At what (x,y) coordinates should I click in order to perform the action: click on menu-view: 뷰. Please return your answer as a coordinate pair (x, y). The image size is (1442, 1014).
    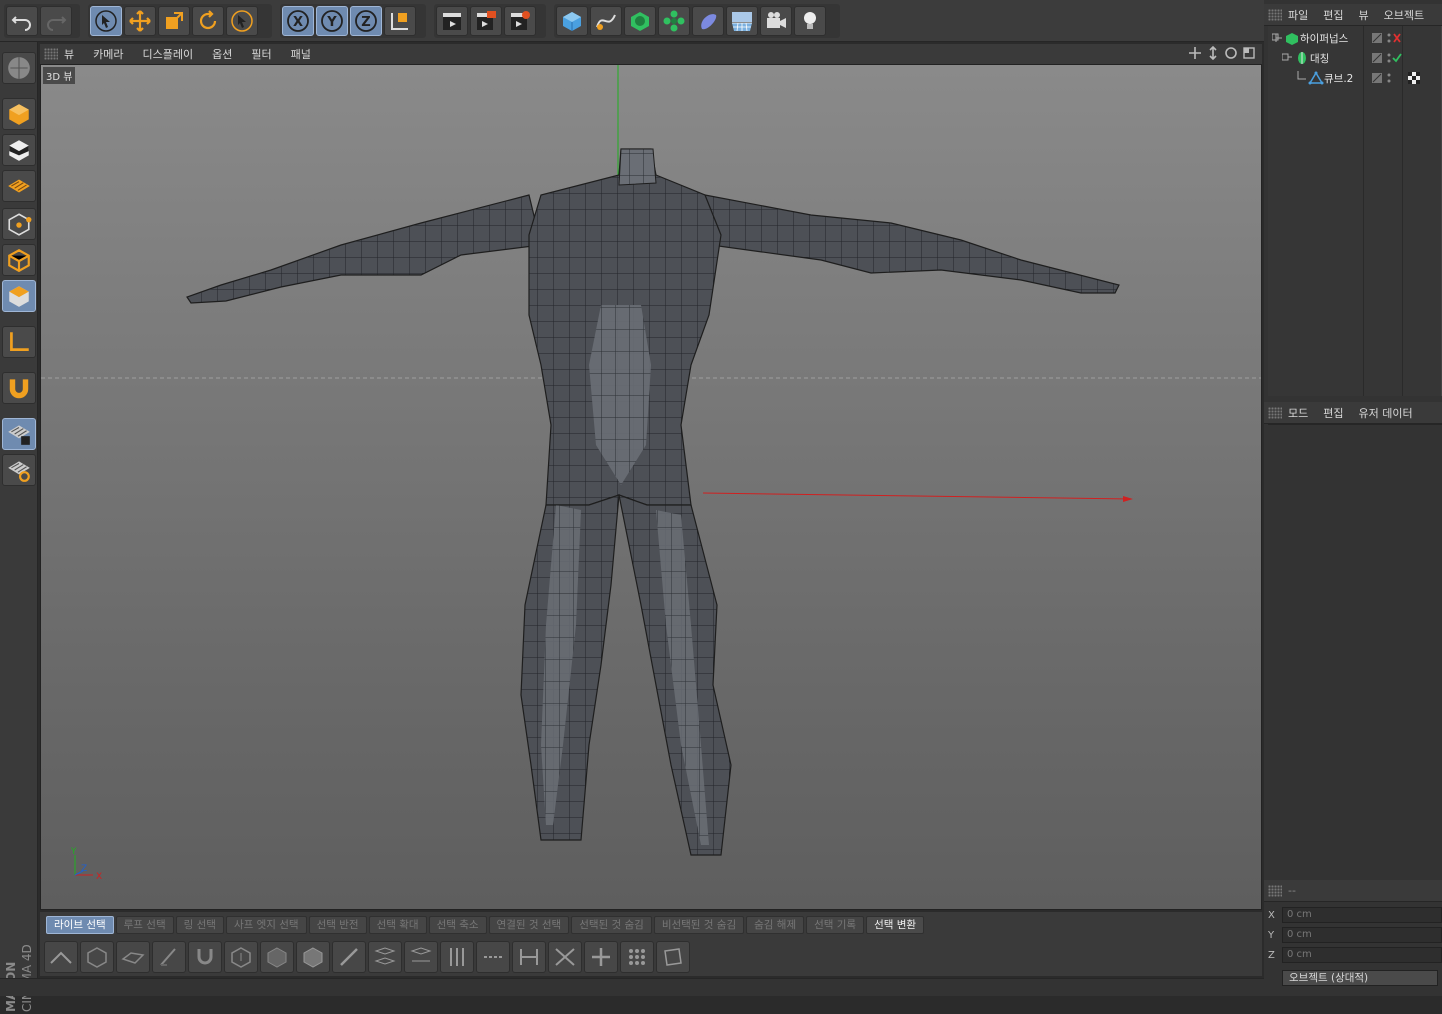
    Looking at the image, I should click on (69, 54).